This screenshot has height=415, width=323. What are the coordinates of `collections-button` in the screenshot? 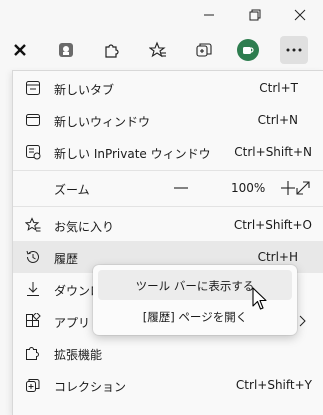 It's located at (204, 50).